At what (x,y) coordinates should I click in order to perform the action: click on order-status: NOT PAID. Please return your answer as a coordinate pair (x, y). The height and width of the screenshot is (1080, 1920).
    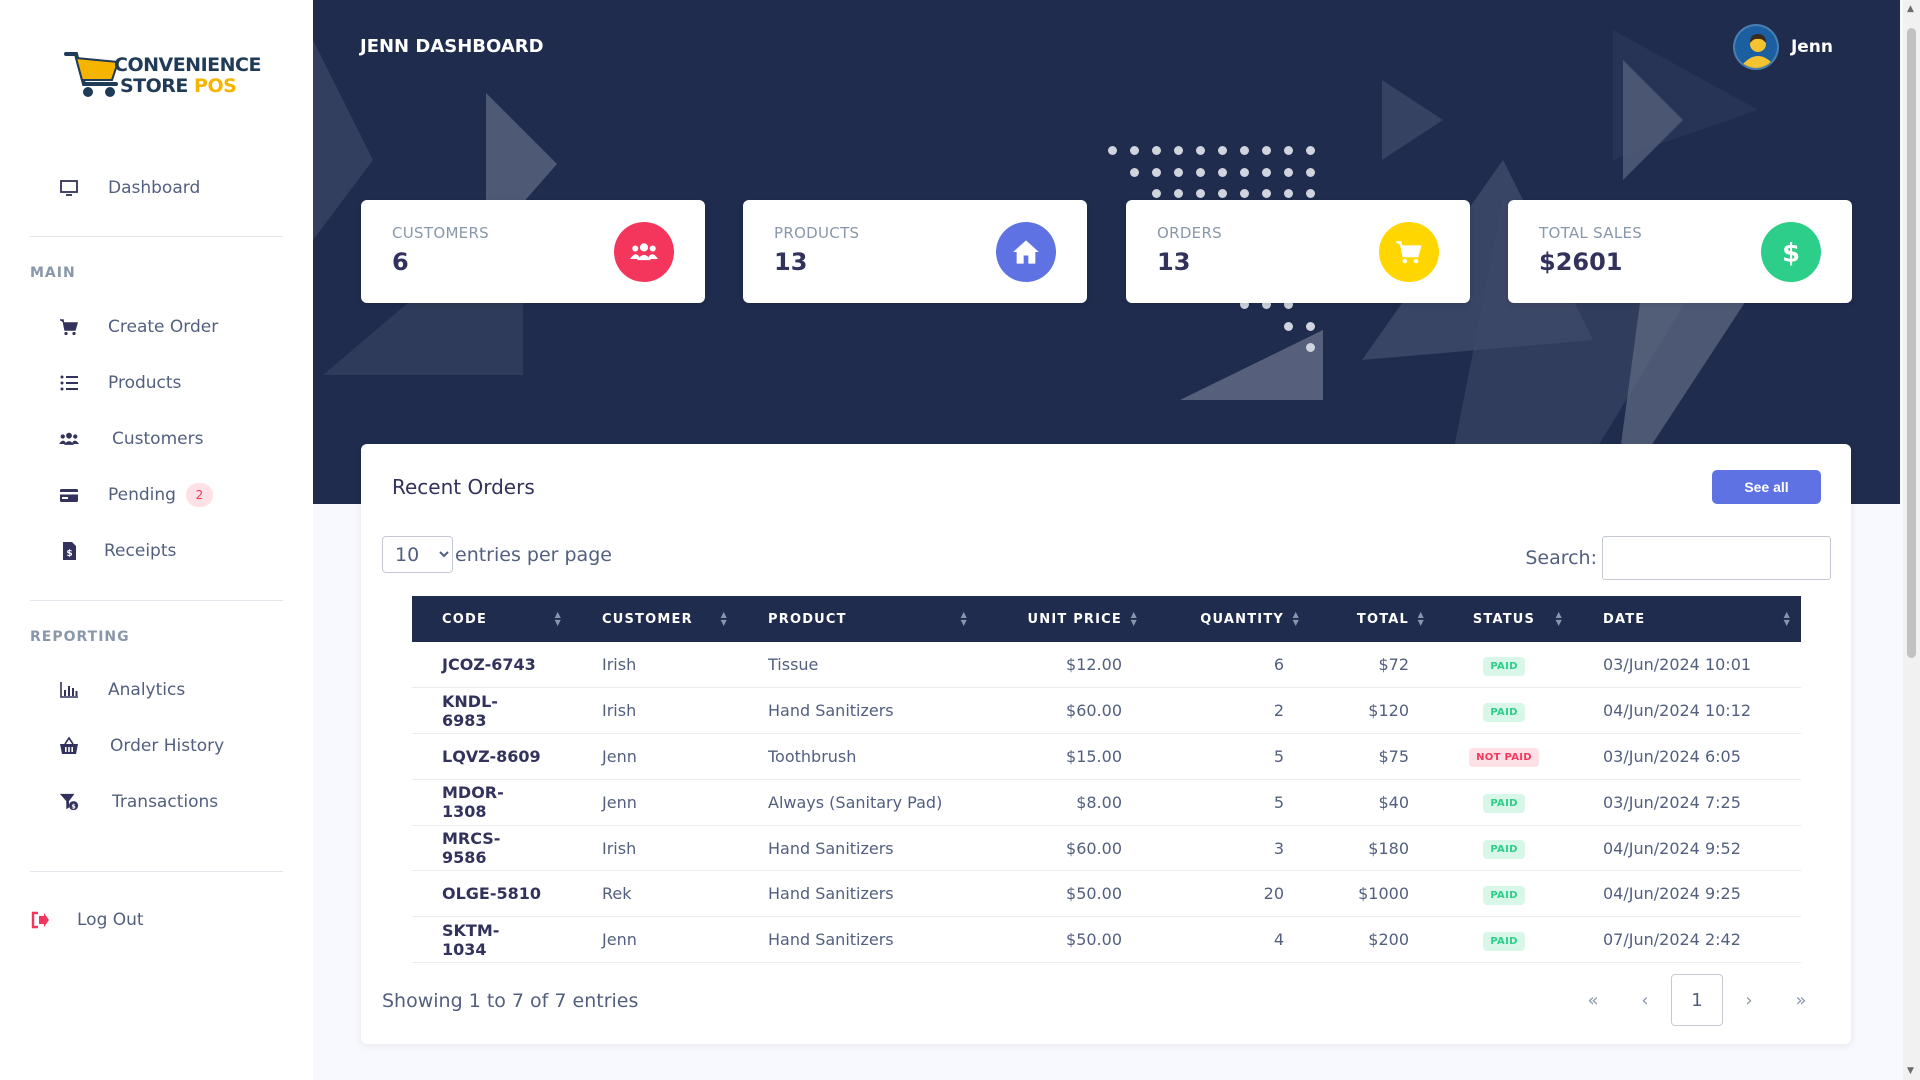
    Looking at the image, I should click on (1504, 756).